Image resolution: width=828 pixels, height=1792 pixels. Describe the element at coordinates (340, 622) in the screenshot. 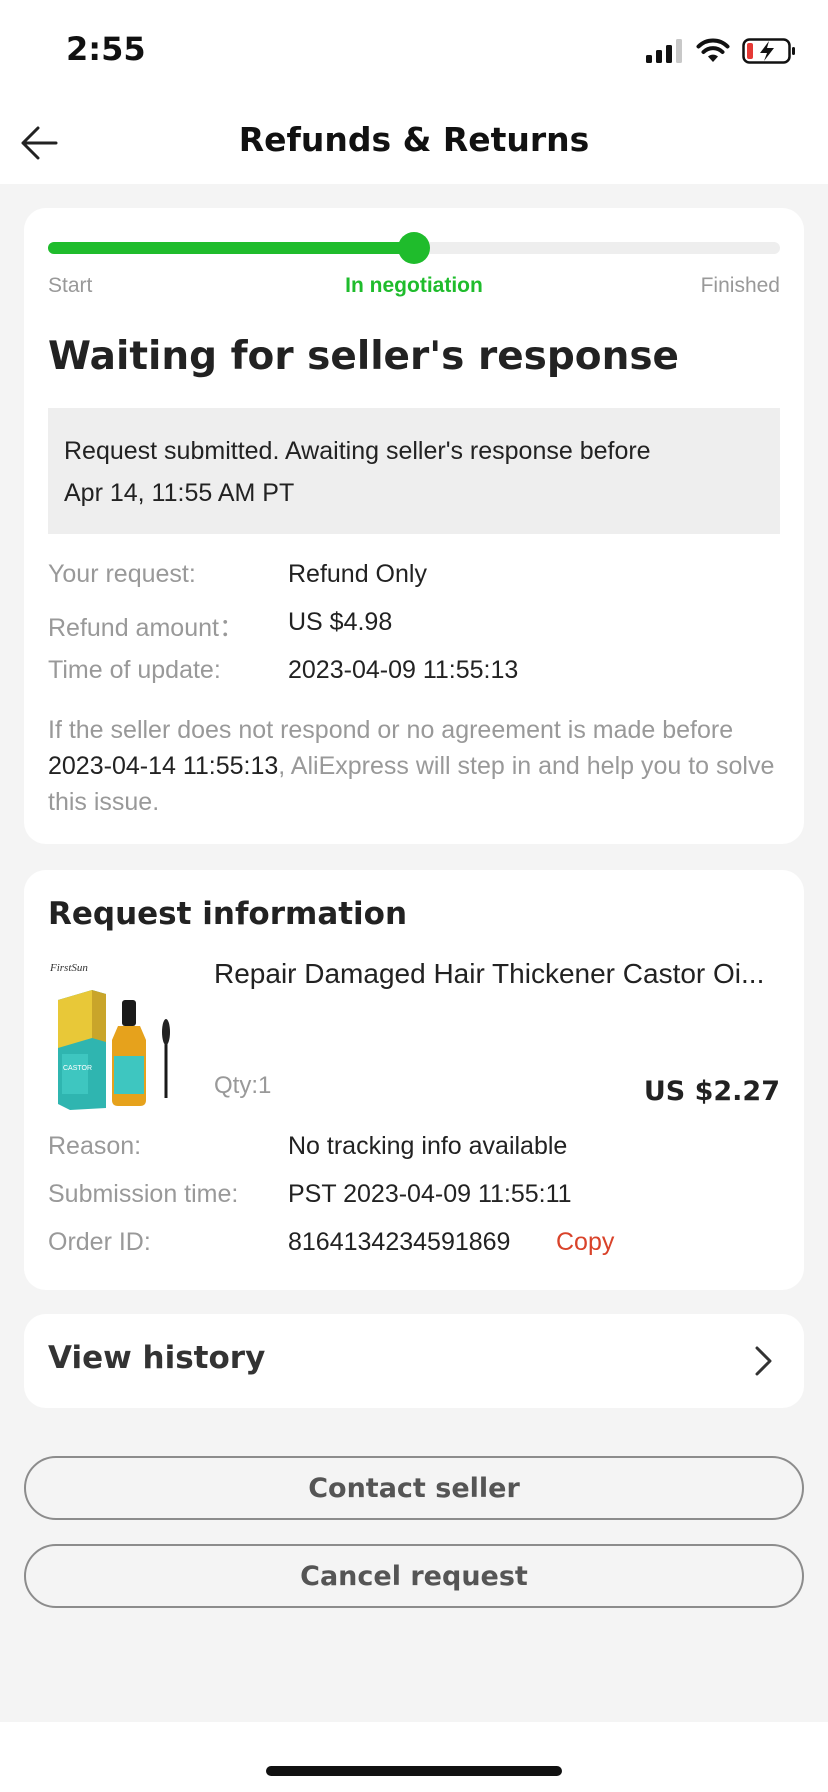

I see `refund-amount-value: US $4.98` at that location.